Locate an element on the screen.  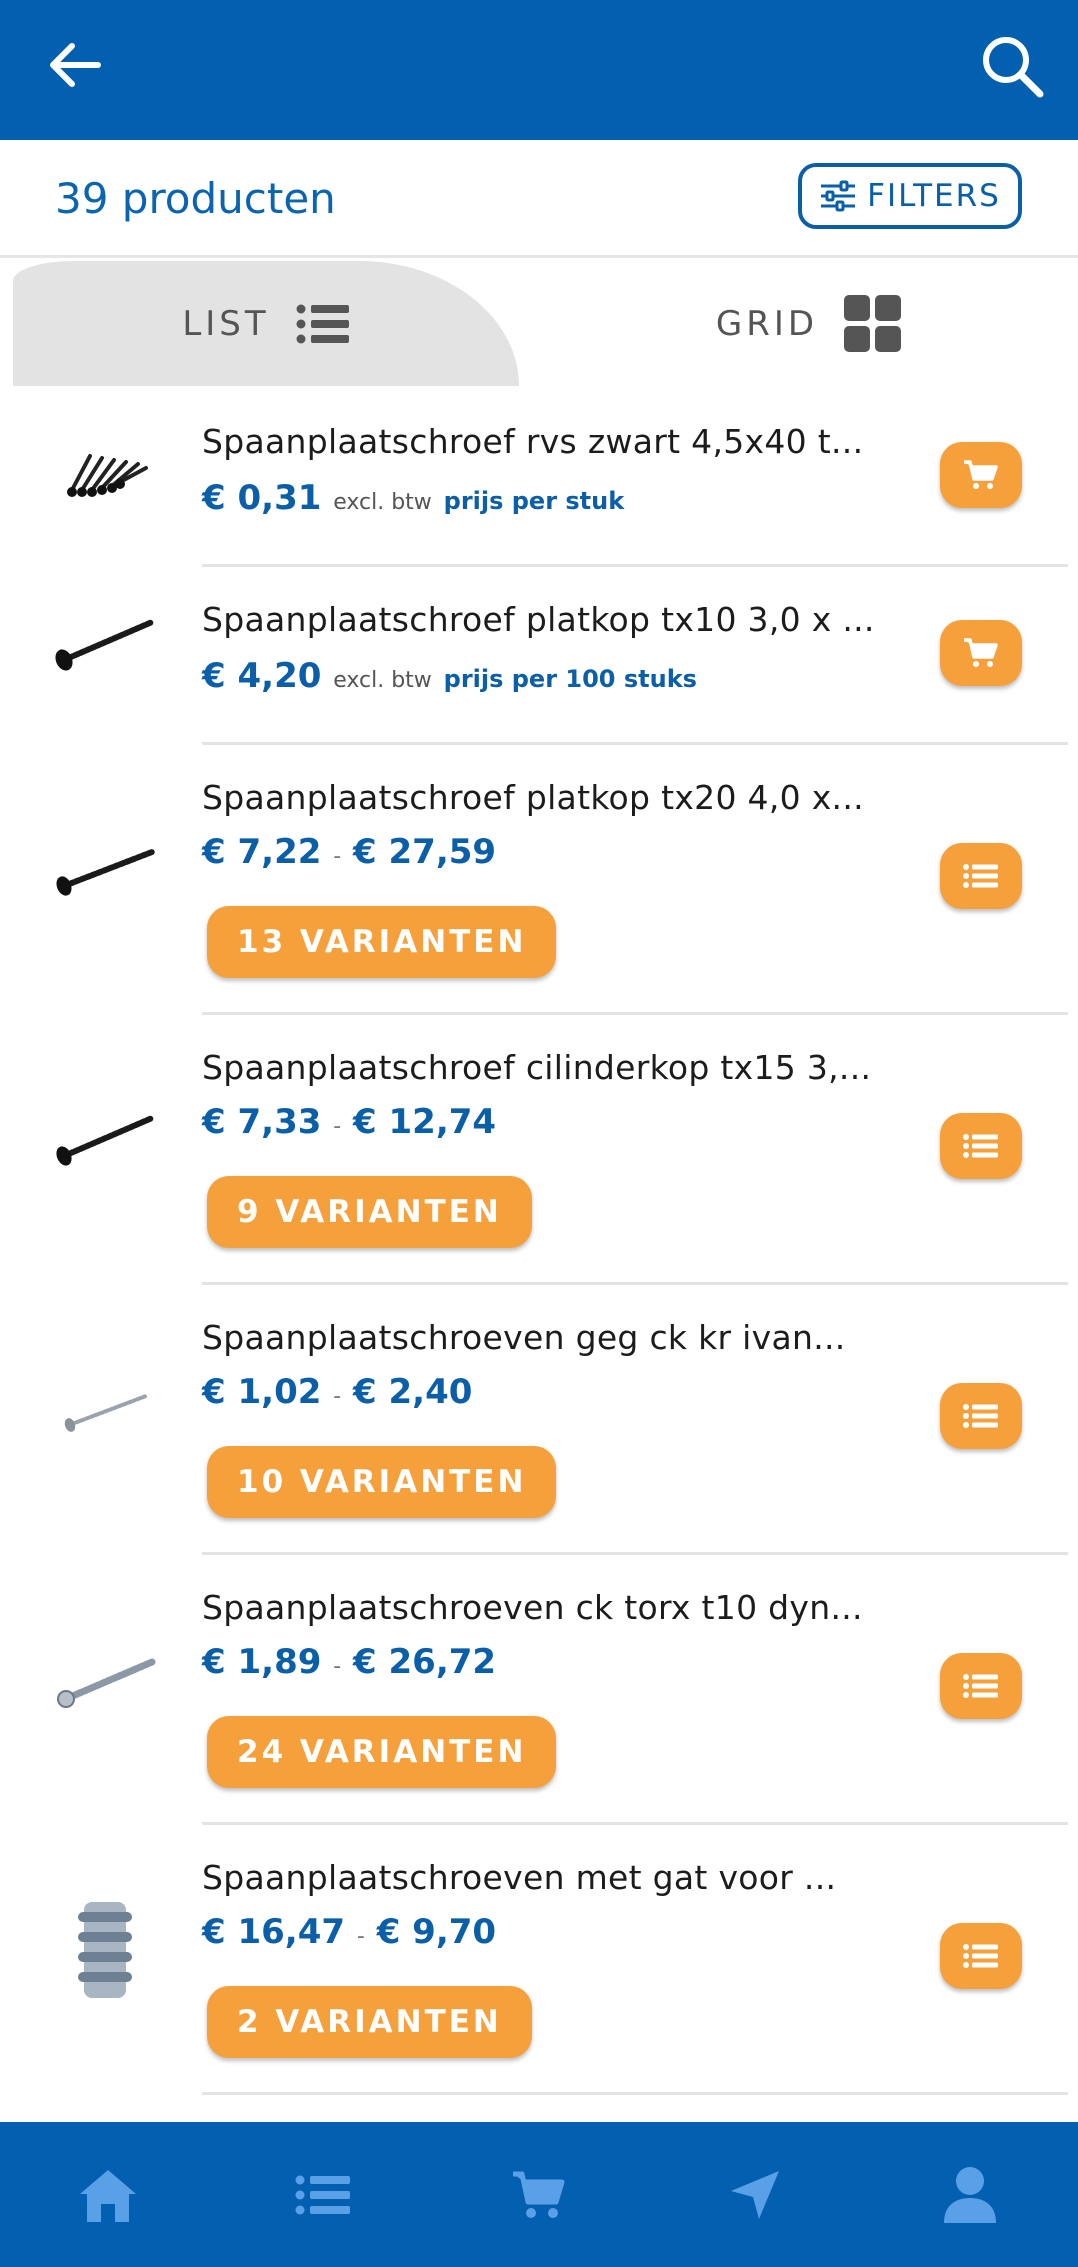
screw-pack-image is located at coordinates (107, 475).